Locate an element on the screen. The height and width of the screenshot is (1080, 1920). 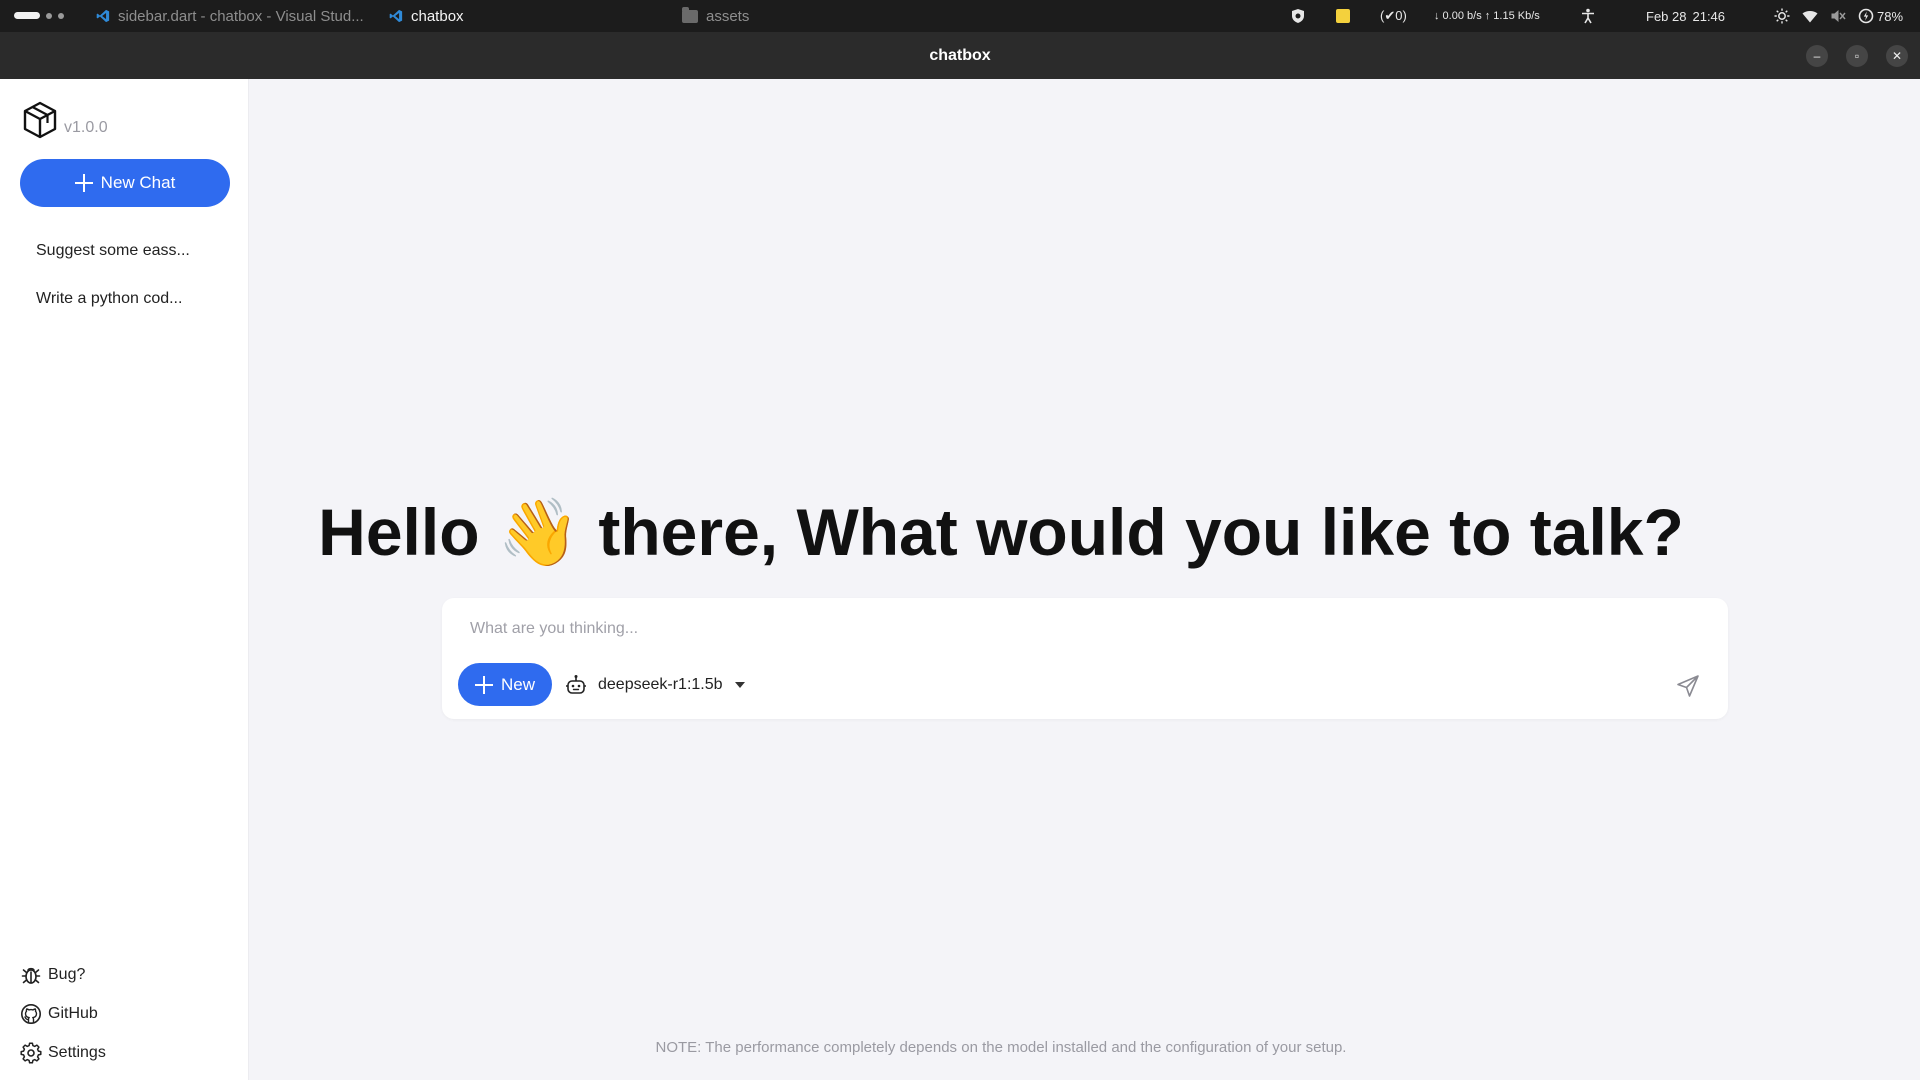
message-input is located at coordinates (1080, 629).